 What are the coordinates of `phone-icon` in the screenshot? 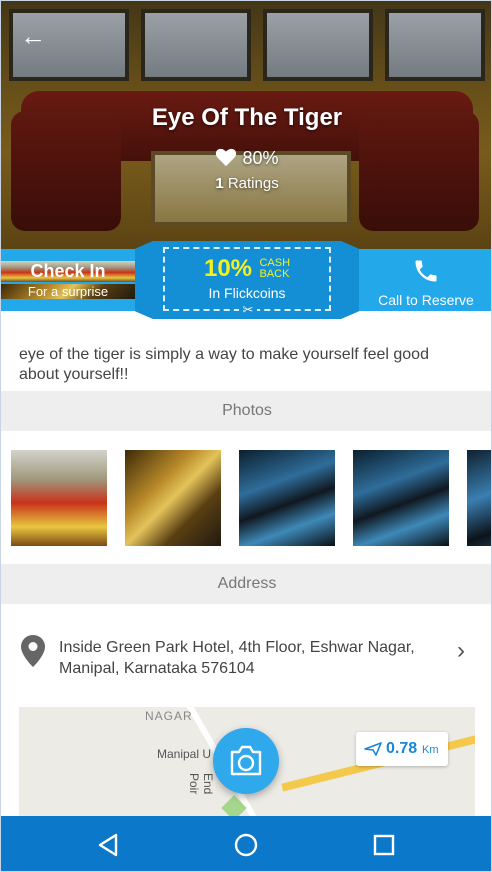 It's located at (426, 271).